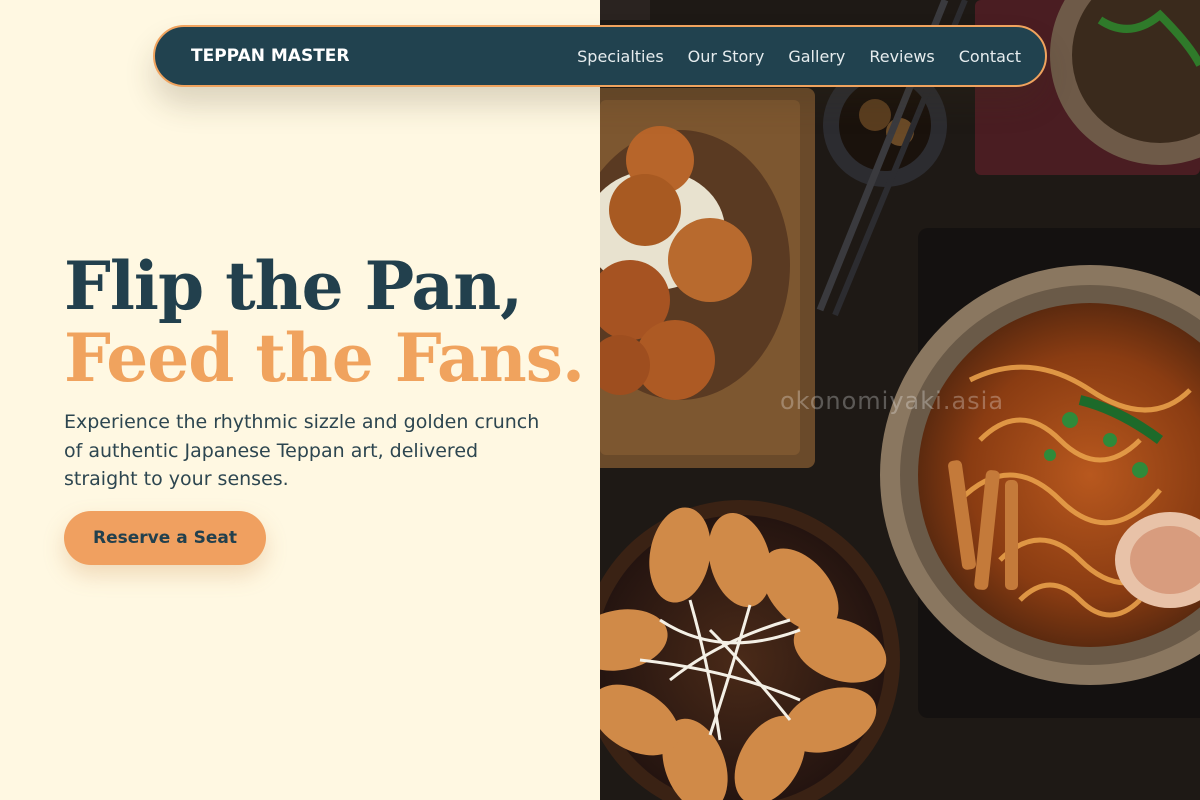  I want to click on brand-logo: TEPPAN MASTER, so click(270, 56).